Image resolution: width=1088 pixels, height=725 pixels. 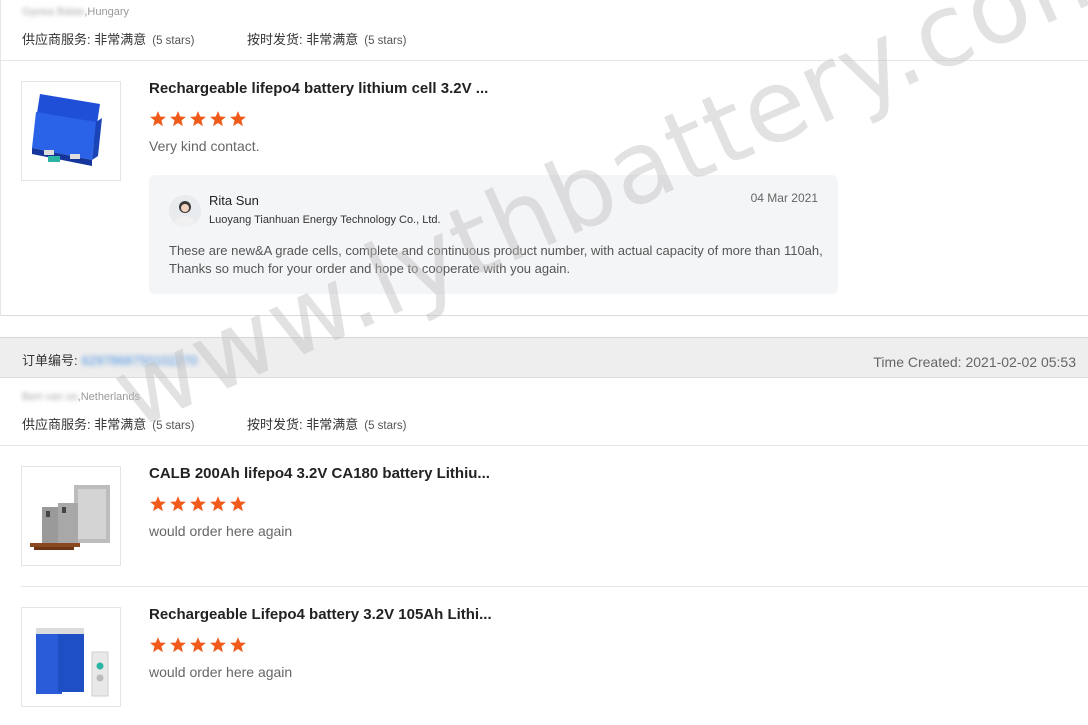 I want to click on buyer-line: Bert van os,Netherlands, so click(x=81, y=397).